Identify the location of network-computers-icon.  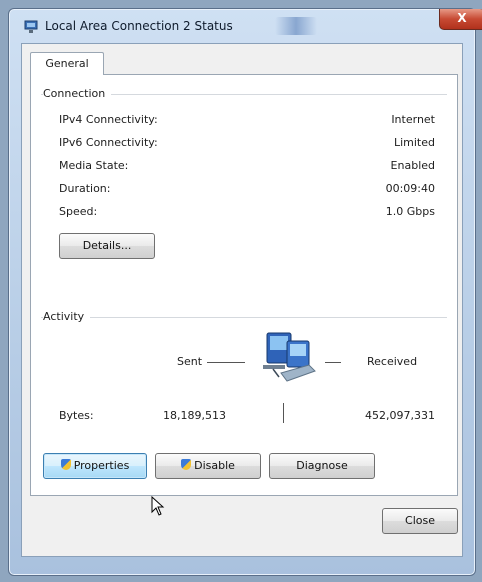
(286, 359).